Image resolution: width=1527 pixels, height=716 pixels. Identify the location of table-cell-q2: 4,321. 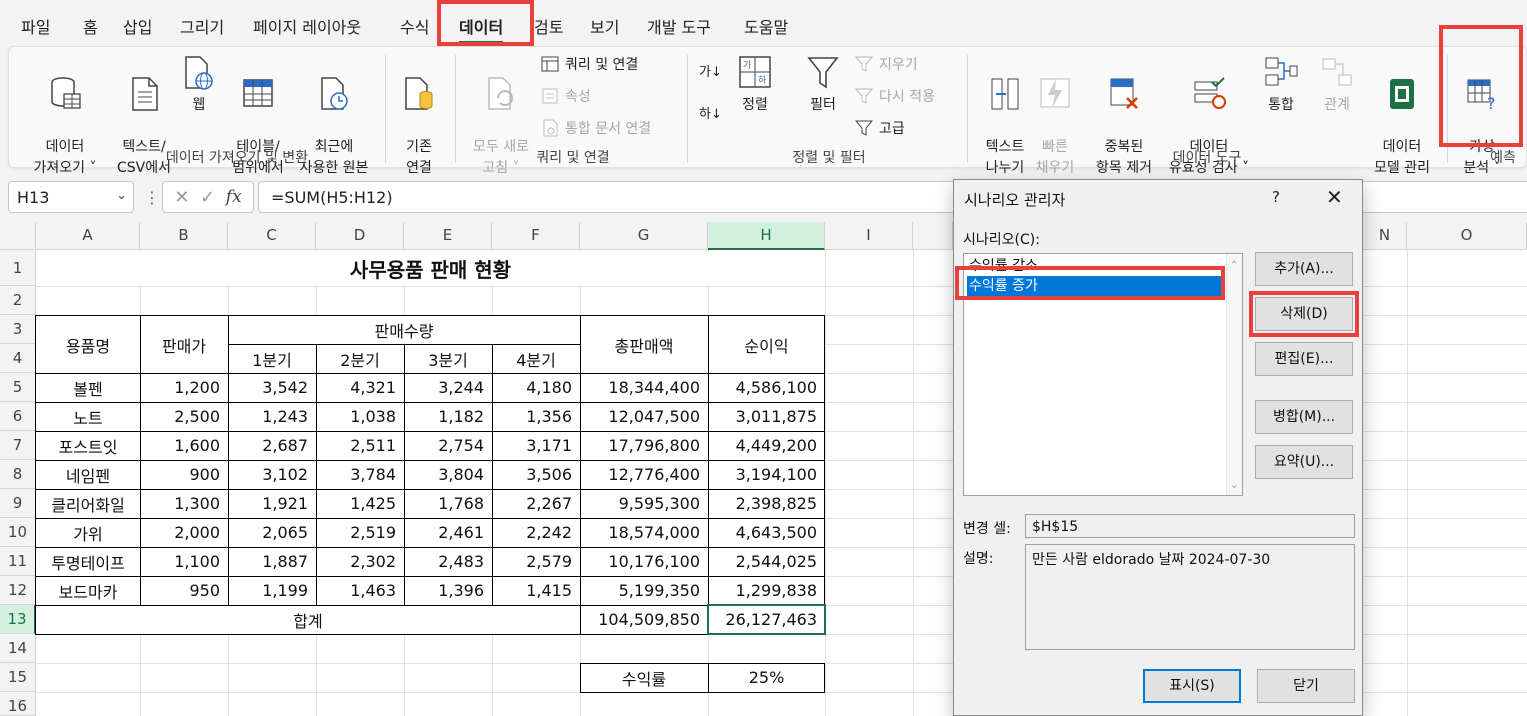
(360, 387).